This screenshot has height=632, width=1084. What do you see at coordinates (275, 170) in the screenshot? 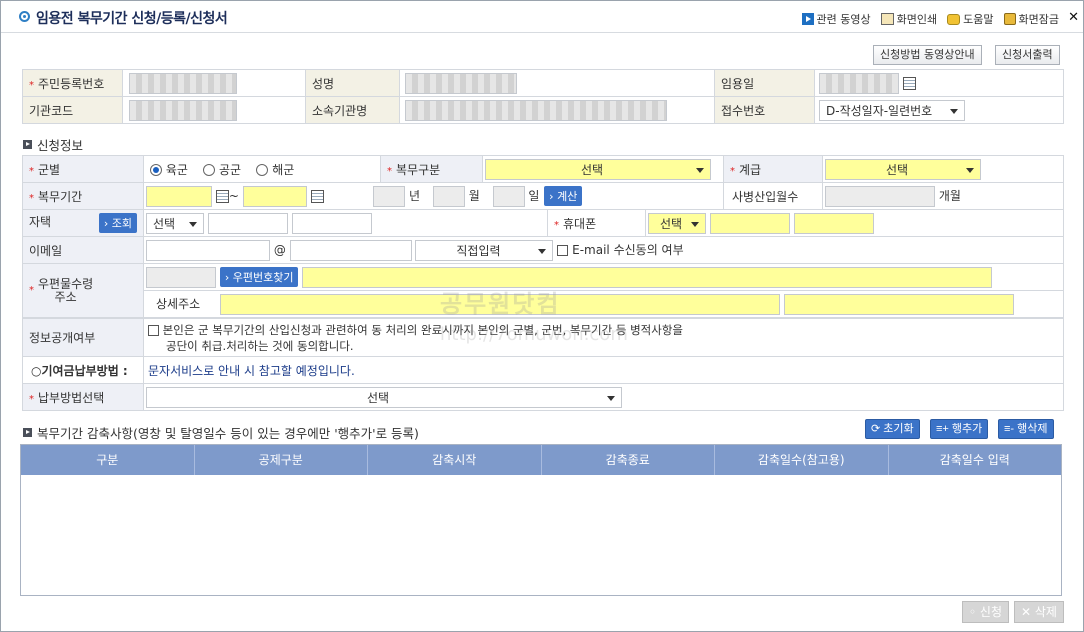
I see `radio-navy: 해군` at bounding box center [275, 170].